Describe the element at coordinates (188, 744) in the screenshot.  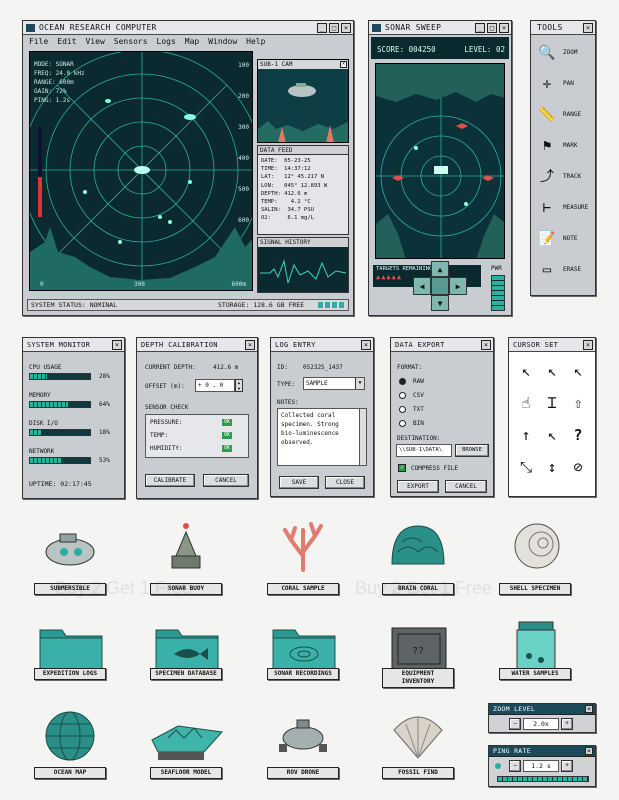
I see `desktop-icon-seafloor-model: SEAFLOOR MODEL` at that location.